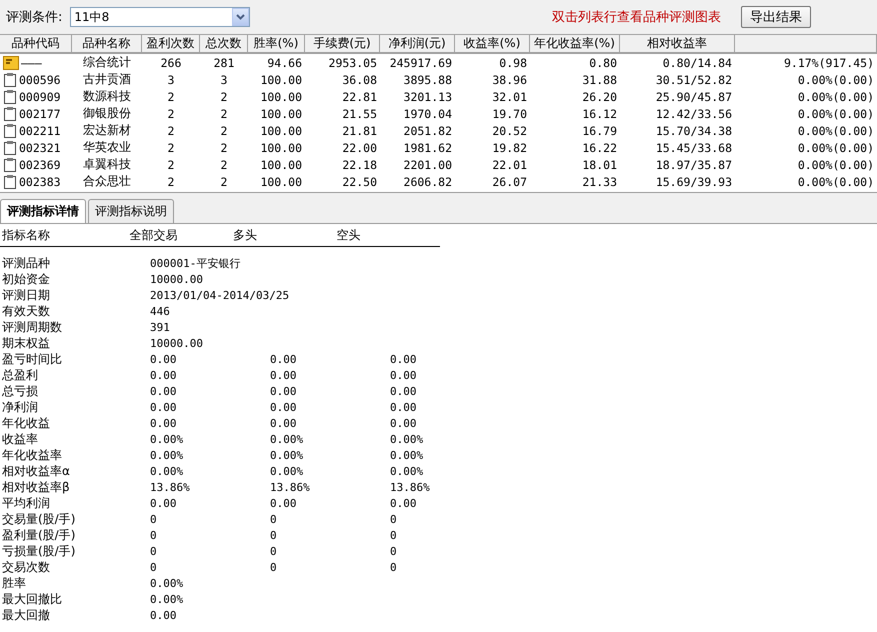  What do you see at coordinates (427, 113) in the screenshot?
I see `table-cell-text: 1970.04` at bounding box center [427, 113].